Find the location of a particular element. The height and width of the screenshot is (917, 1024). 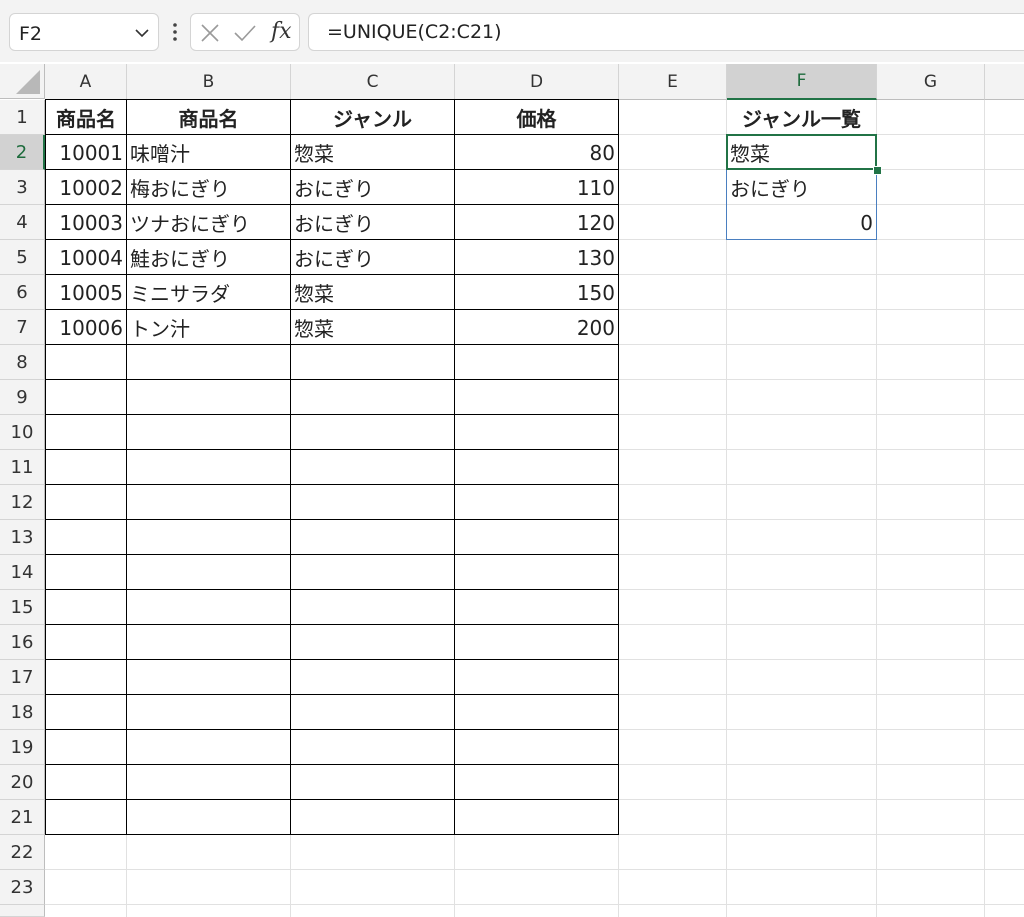

cell-d6: 150 is located at coordinates (536, 292).